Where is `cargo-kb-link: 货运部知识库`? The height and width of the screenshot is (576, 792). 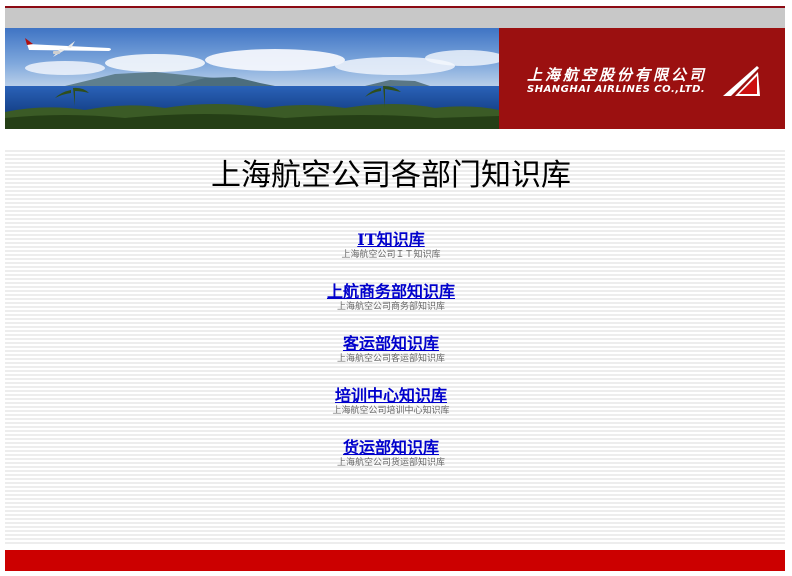
cargo-kb-link: 货运部知识库 is located at coordinates (391, 448).